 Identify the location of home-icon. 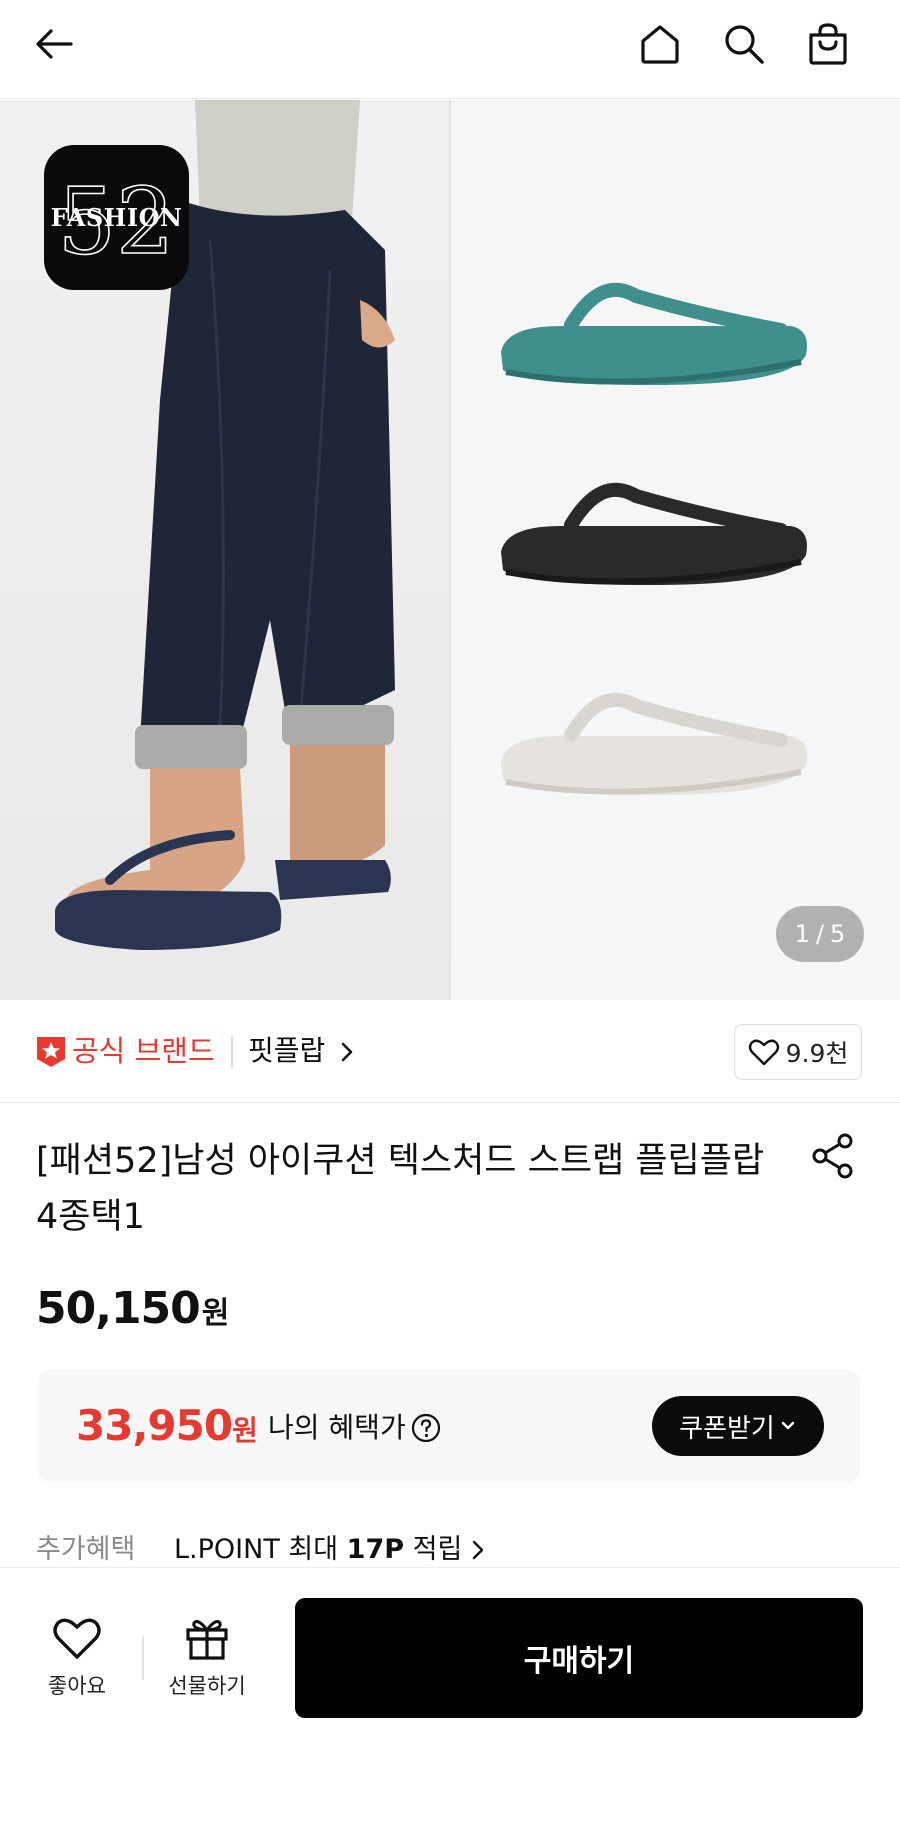
(660, 44).